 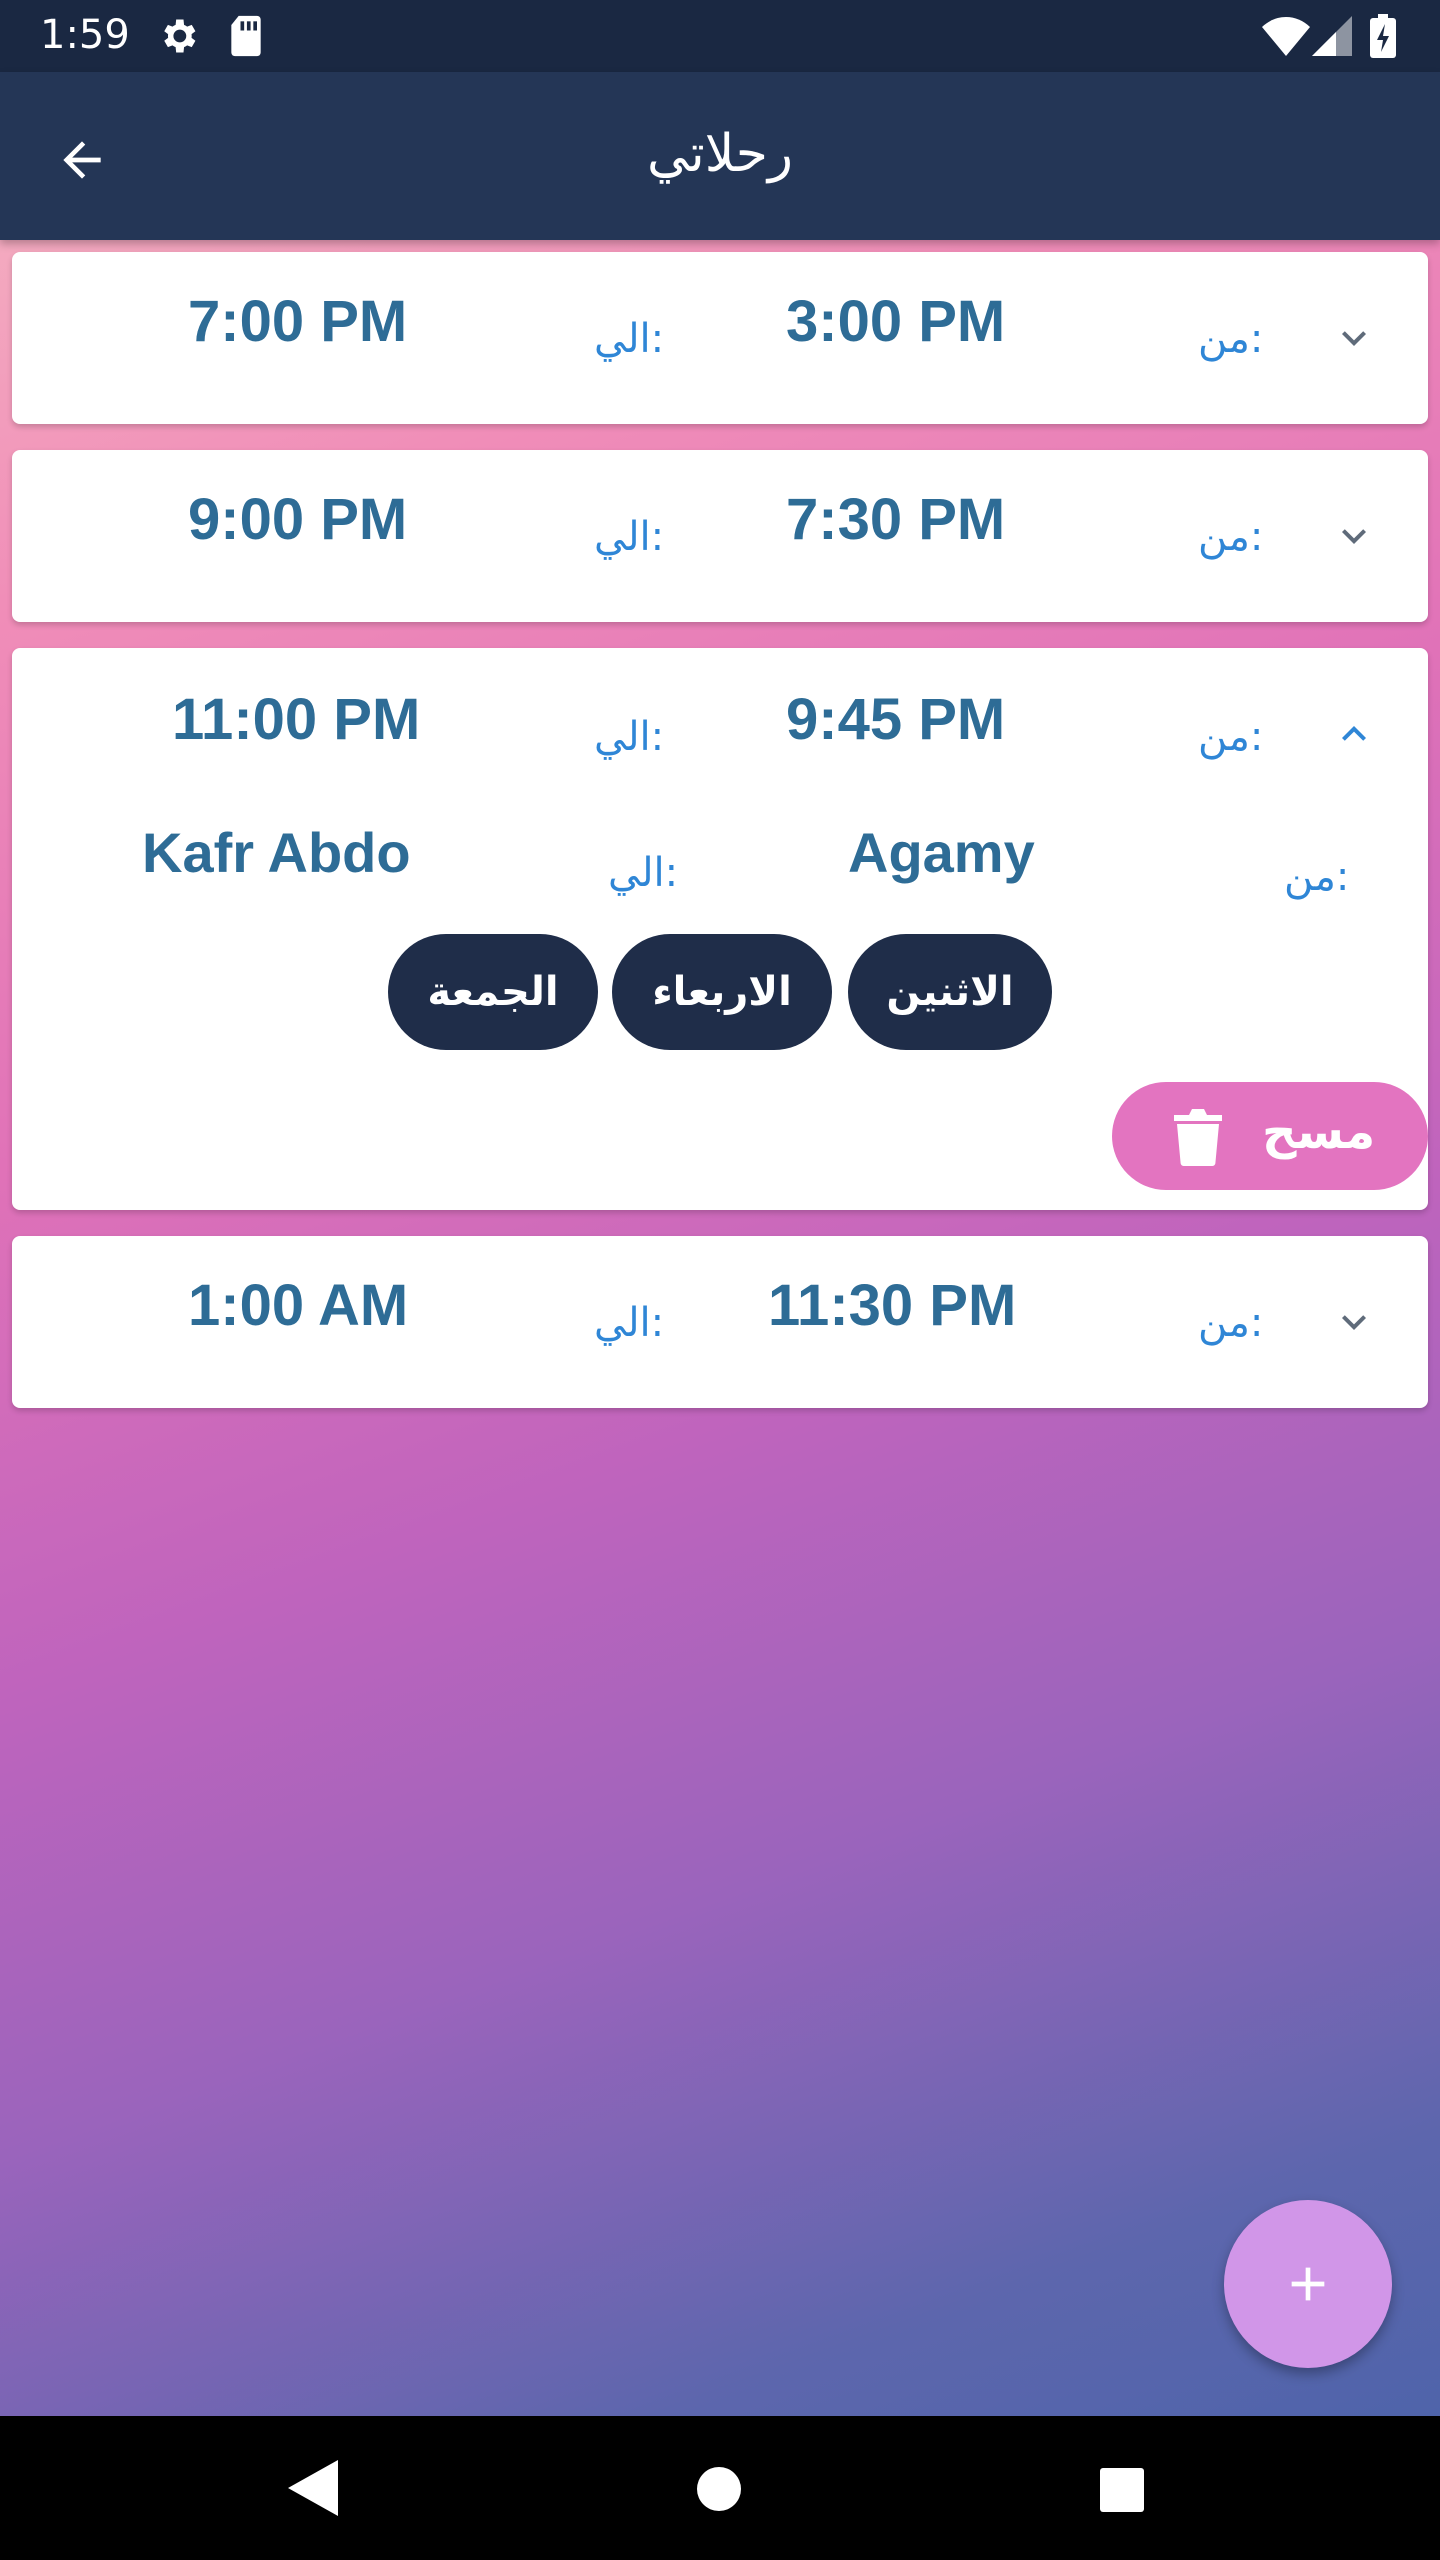 What do you see at coordinates (1383, 38) in the screenshot?
I see `battery-charging-icon` at bounding box center [1383, 38].